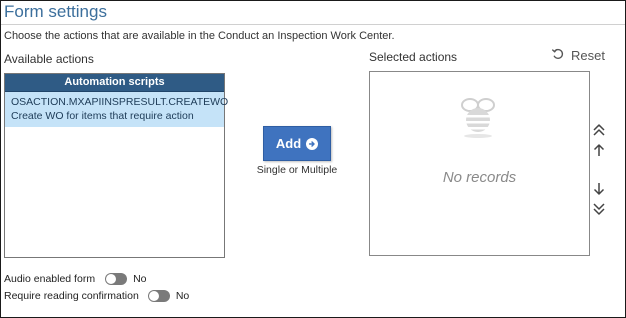 This screenshot has height=318, width=626. I want to click on reading-toggle, so click(158, 296).